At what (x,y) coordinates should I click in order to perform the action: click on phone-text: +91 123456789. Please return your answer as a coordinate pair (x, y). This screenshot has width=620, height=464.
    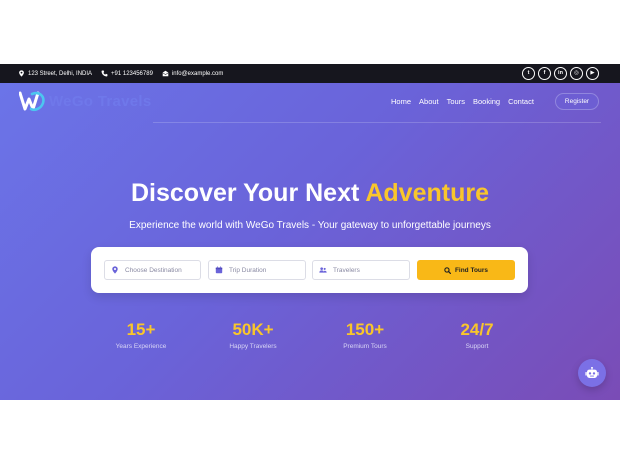
    Looking at the image, I should click on (132, 73).